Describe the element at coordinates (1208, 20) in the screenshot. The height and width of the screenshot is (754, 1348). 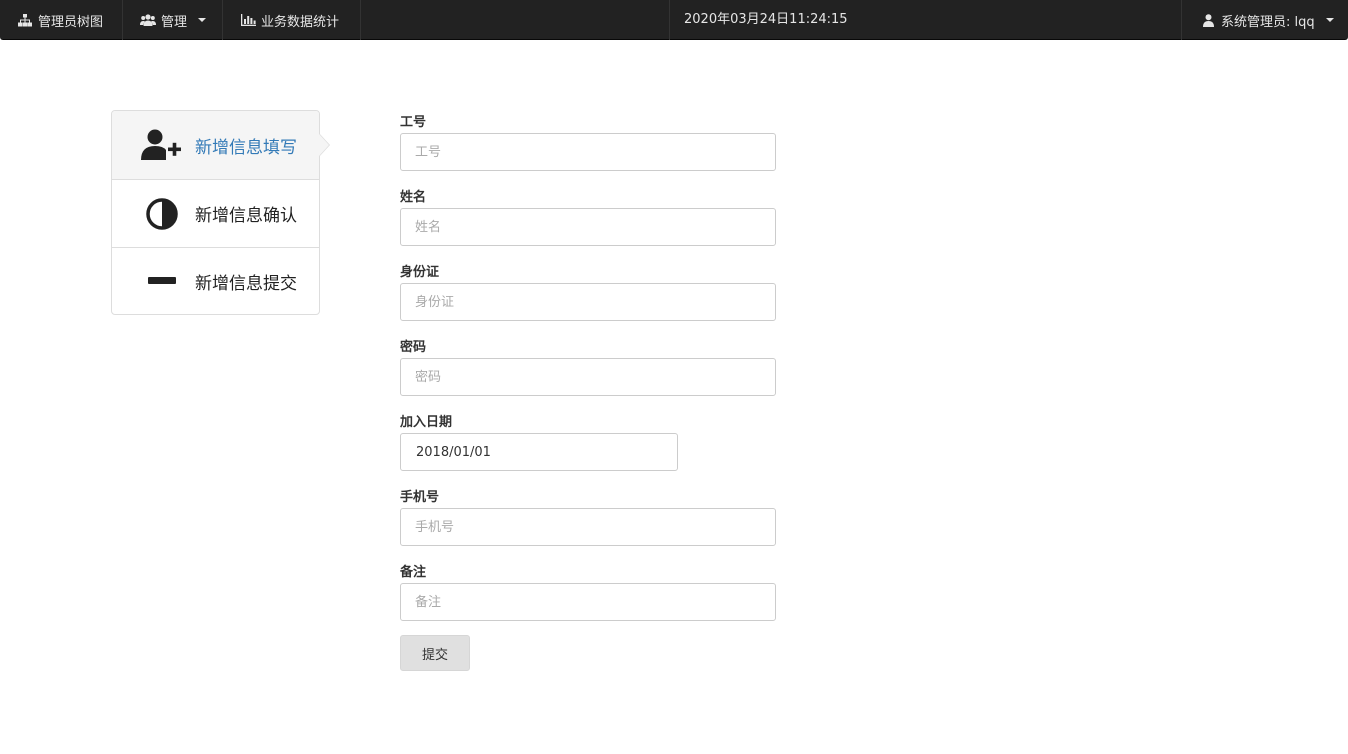
I see `user-icon` at that location.